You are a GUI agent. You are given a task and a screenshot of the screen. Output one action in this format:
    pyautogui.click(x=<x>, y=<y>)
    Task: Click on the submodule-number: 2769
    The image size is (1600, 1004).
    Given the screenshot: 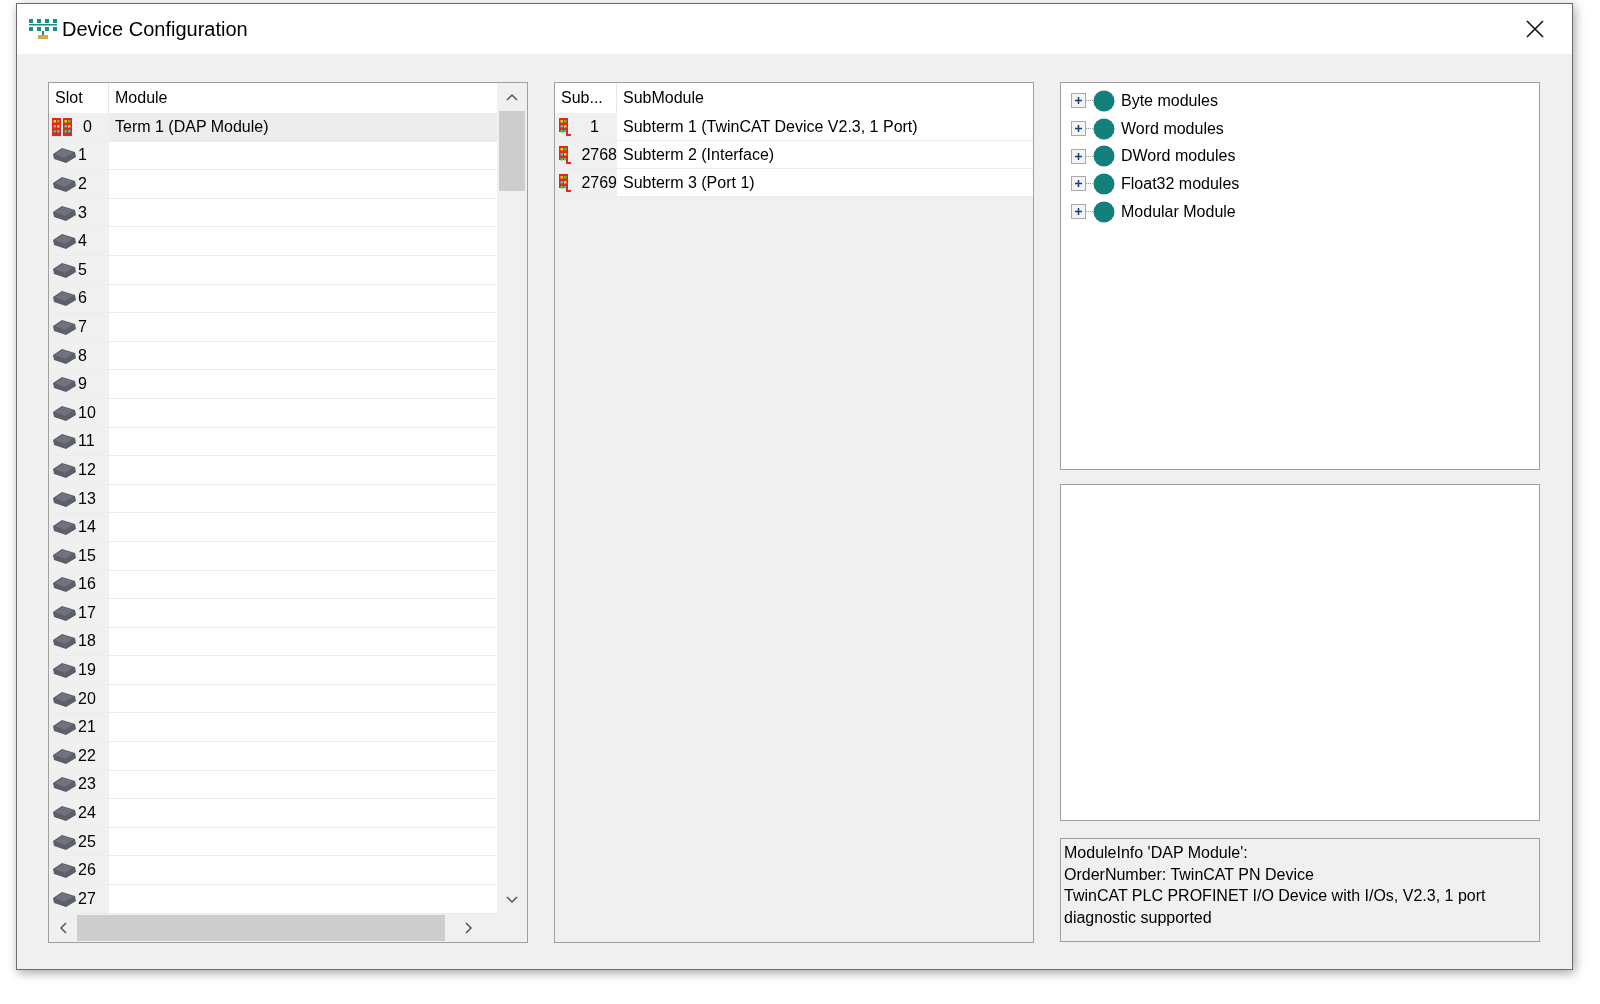 What is the action you would take?
    pyautogui.click(x=598, y=182)
    